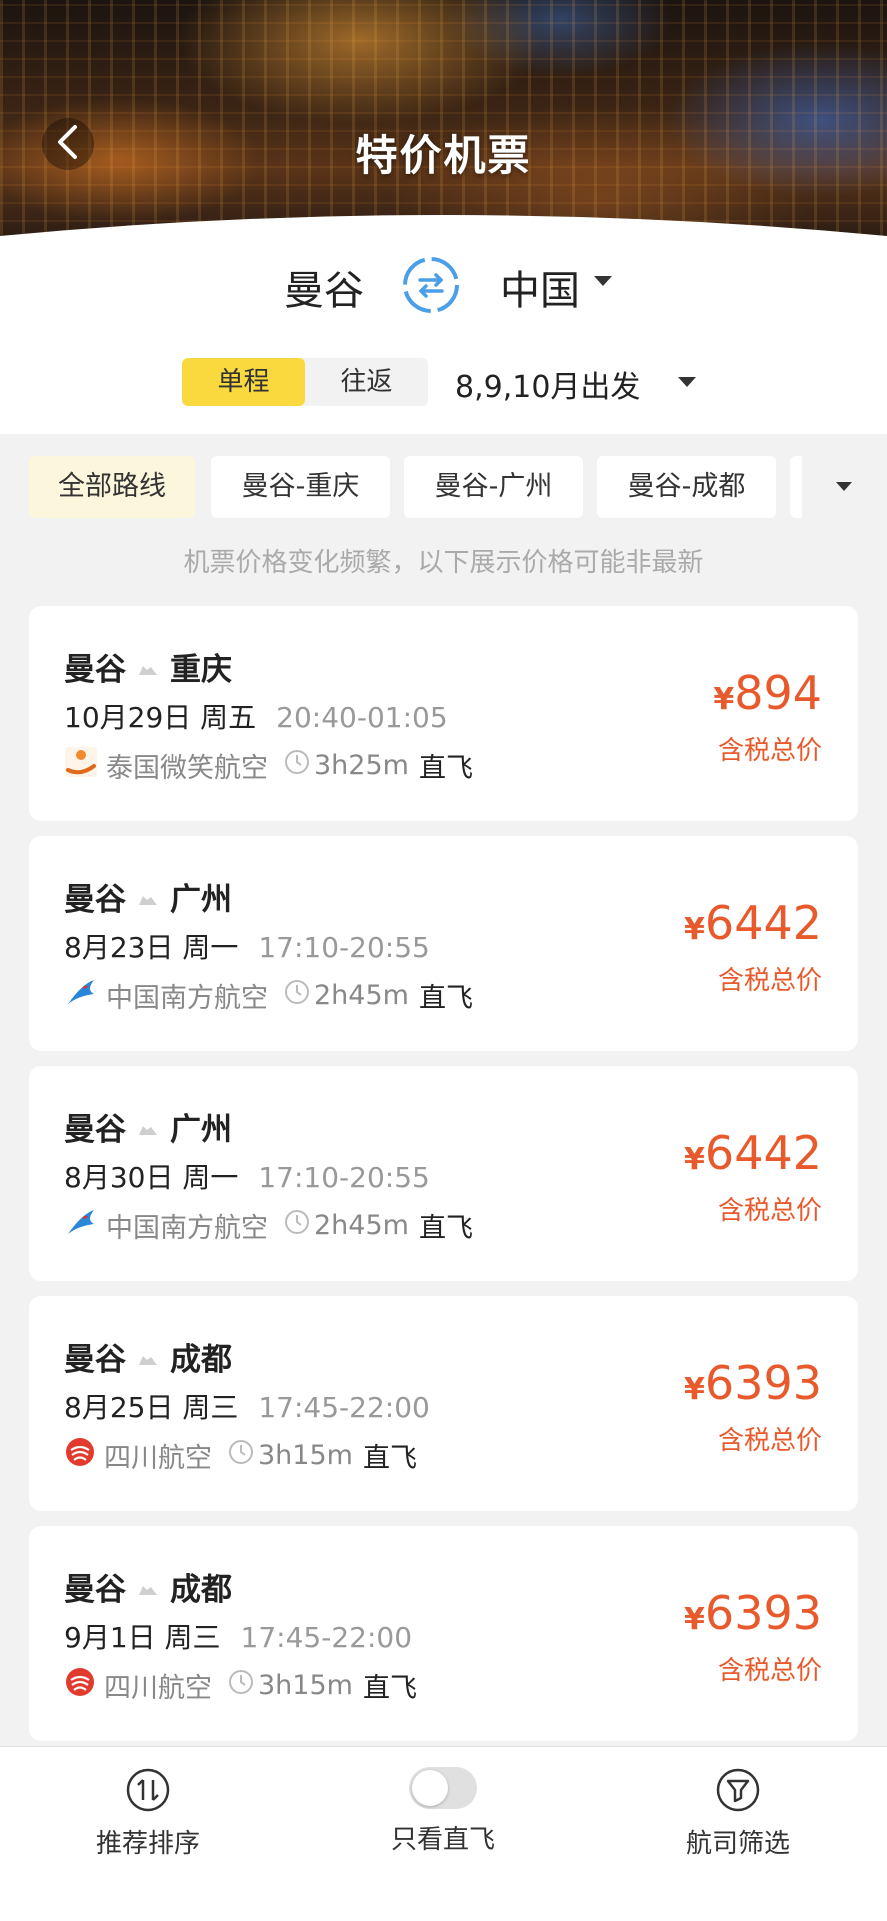 The image size is (887, 1921). What do you see at coordinates (686, 487) in the screenshot?
I see `route-chip-chengdu: 曼谷-成都` at bounding box center [686, 487].